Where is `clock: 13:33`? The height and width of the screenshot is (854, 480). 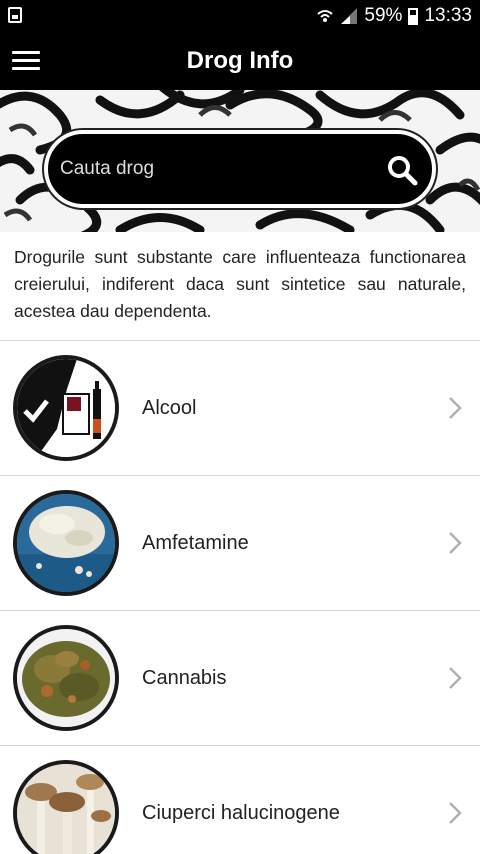
clock: 13:33 is located at coordinates (448, 15).